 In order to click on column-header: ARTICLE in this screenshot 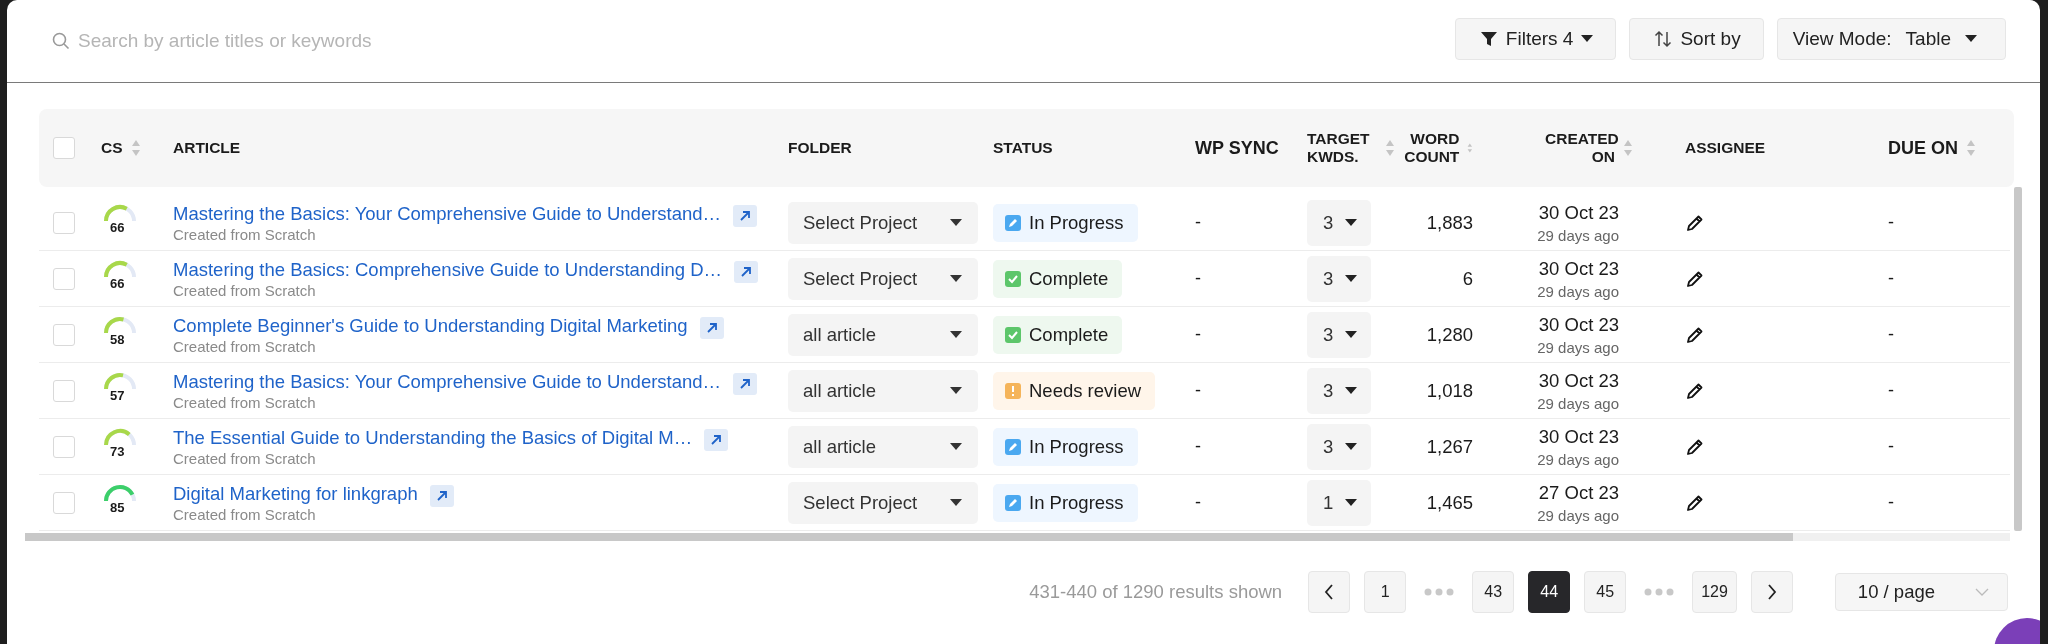, I will do `click(207, 148)`.